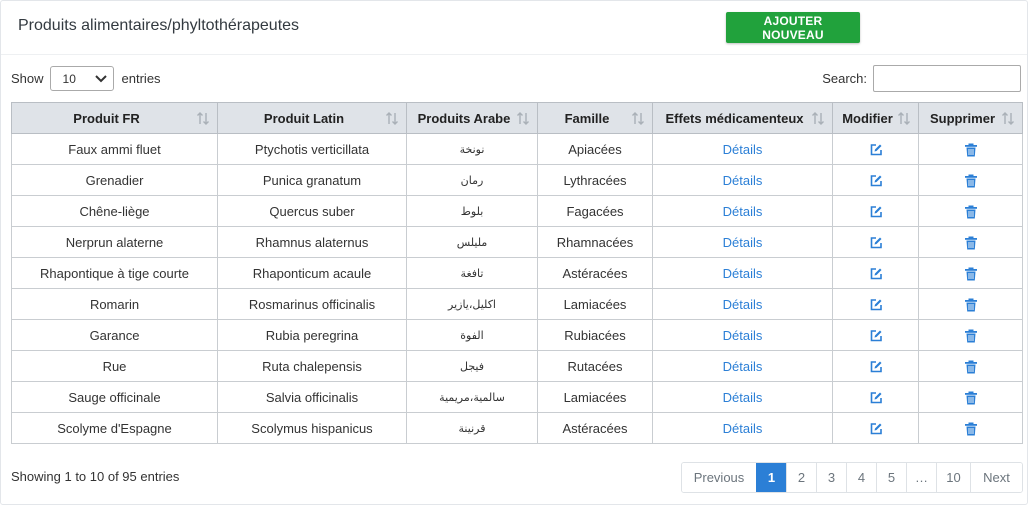  Describe the element at coordinates (595, 149) in the screenshot. I see `cell-famille: Apiacées` at that location.